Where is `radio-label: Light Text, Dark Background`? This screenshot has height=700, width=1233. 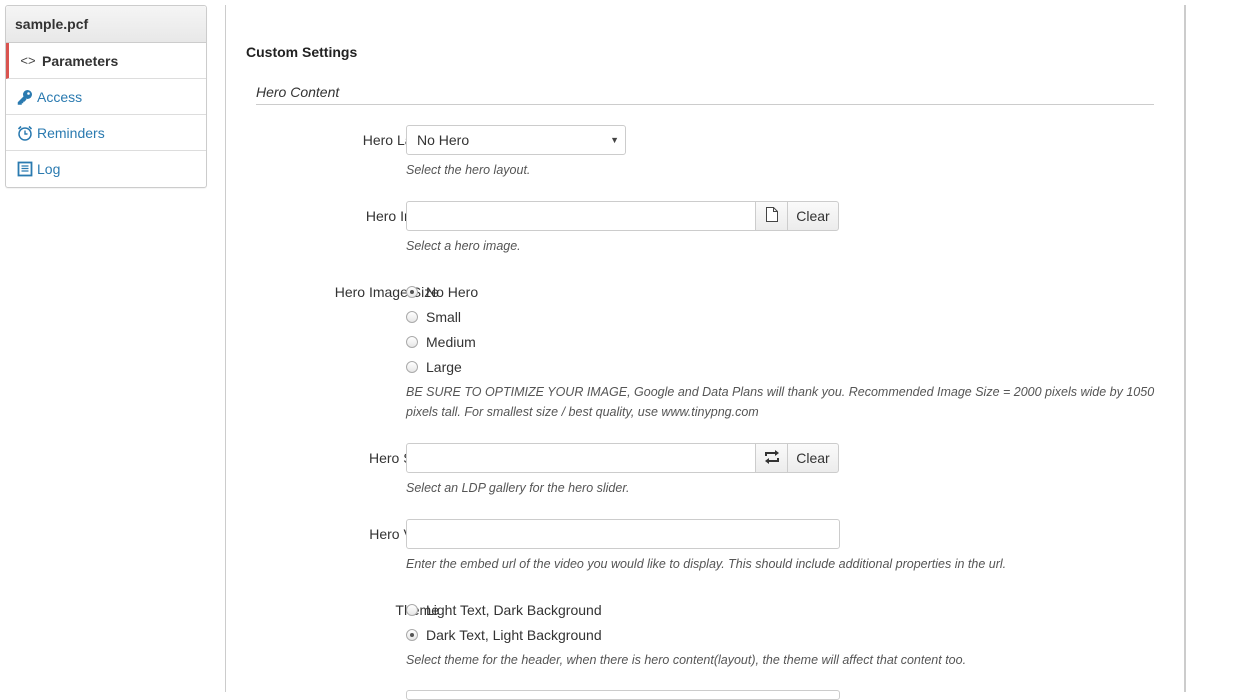 radio-label: Light Text, Dark Background is located at coordinates (514, 610).